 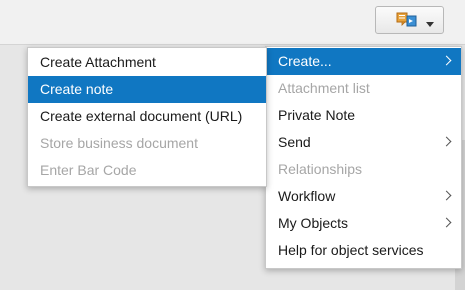 What do you see at coordinates (320, 169) in the screenshot?
I see `menu-item-label: Relationships` at bounding box center [320, 169].